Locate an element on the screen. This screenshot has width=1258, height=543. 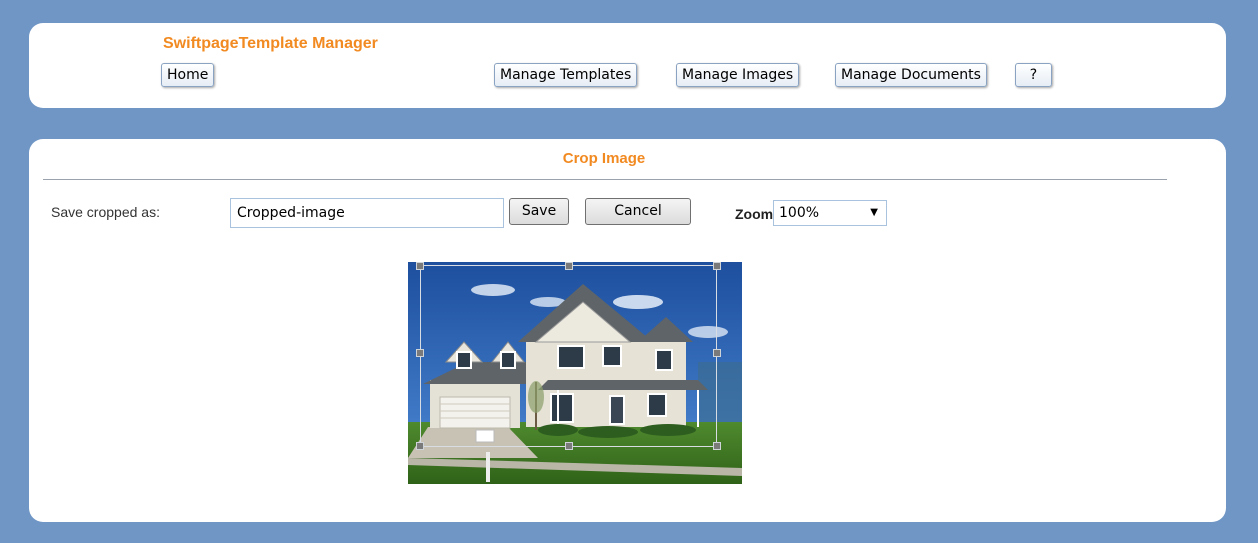
page-title: Crop Image is located at coordinates (604, 158).